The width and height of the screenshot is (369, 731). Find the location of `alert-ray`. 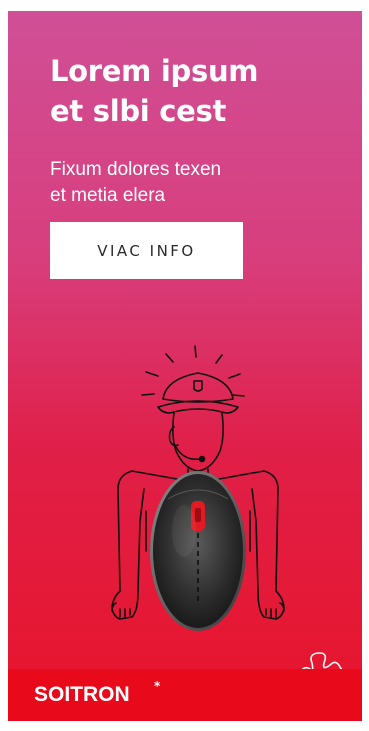

alert-ray is located at coordinates (195, 351).